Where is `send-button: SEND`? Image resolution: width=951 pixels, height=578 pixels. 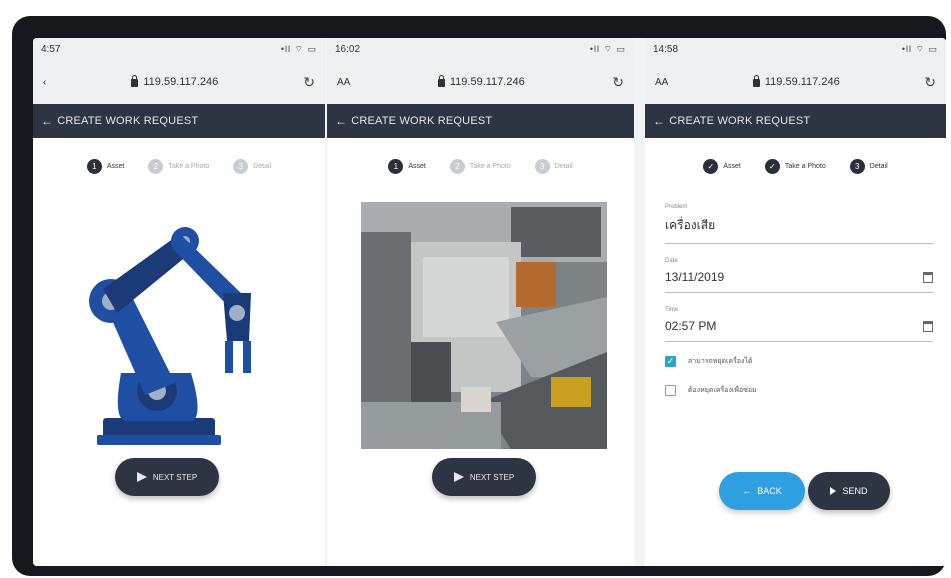 send-button: SEND is located at coordinates (849, 491).